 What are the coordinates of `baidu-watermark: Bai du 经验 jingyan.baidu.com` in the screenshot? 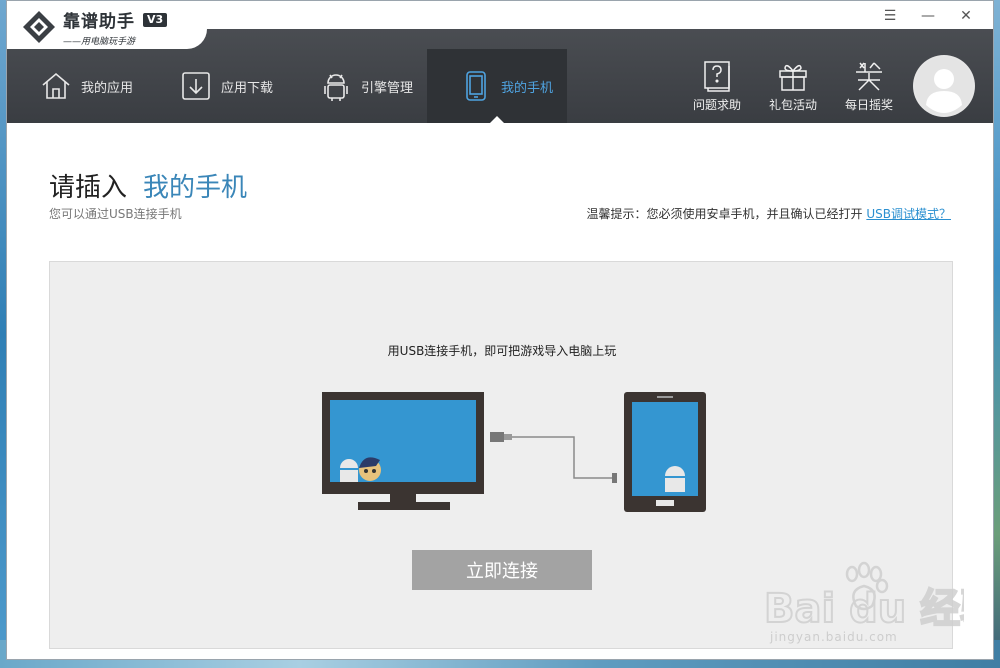 It's located at (881, 605).